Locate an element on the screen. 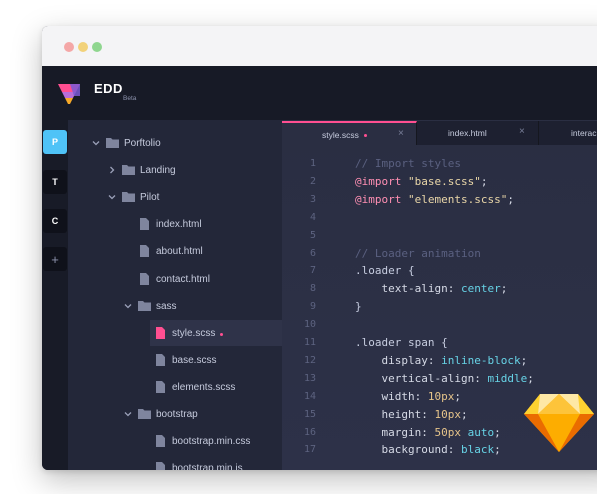  app-name: EDD is located at coordinates (108, 88).